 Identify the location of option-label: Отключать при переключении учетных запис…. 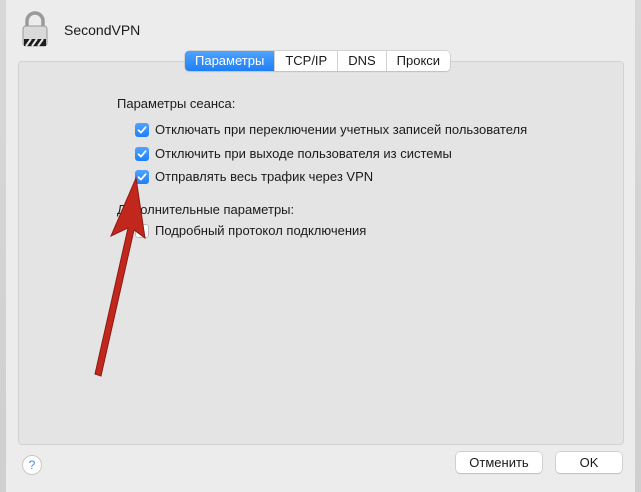
(341, 129).